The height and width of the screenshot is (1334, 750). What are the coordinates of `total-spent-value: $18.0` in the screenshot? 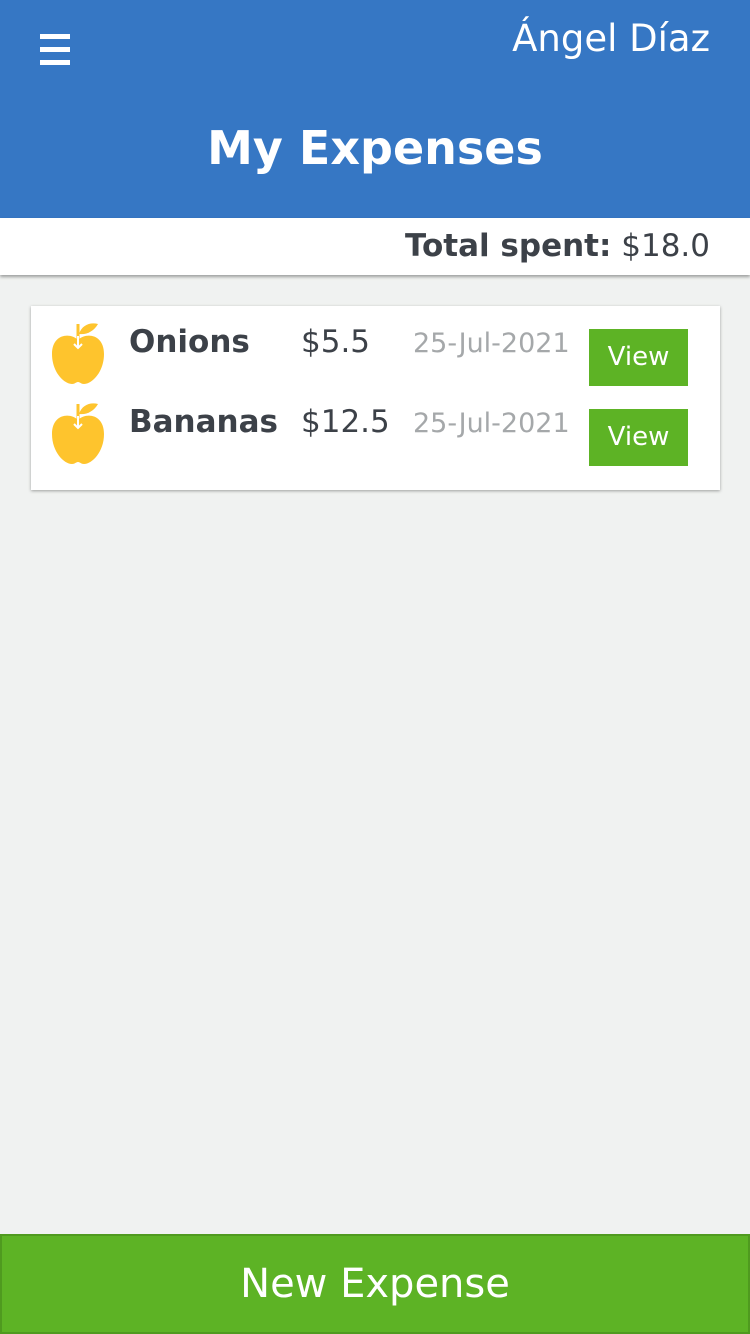 It's located at (665, 246).